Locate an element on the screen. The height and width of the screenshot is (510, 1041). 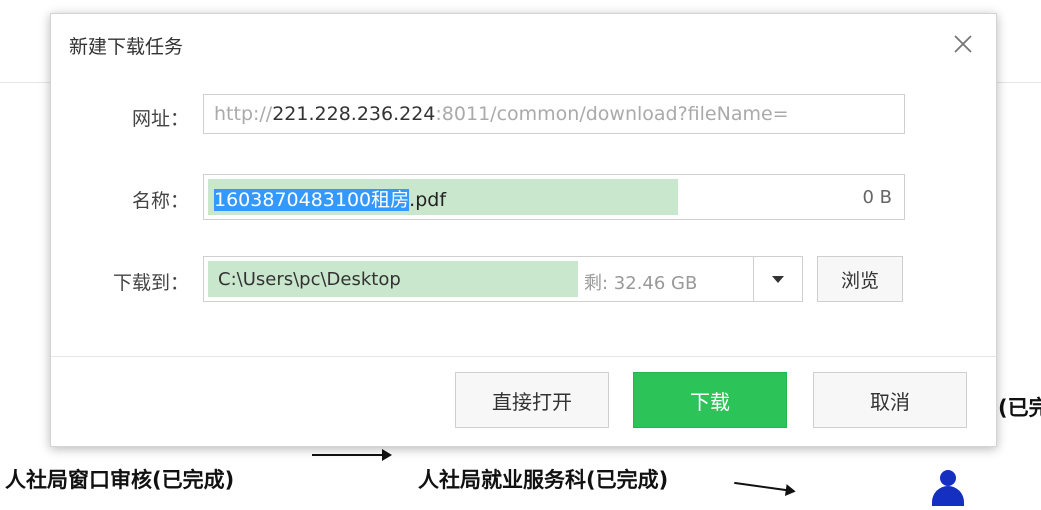
person-icon is located at coordinates (950, 490).